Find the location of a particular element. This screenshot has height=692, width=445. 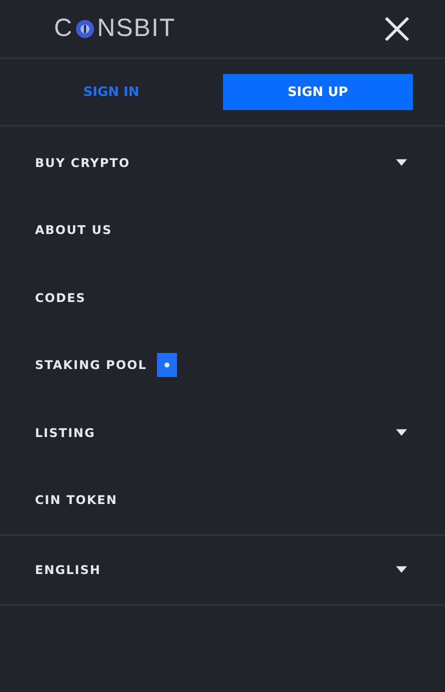

close-icon is located at coordinates (397, 28).